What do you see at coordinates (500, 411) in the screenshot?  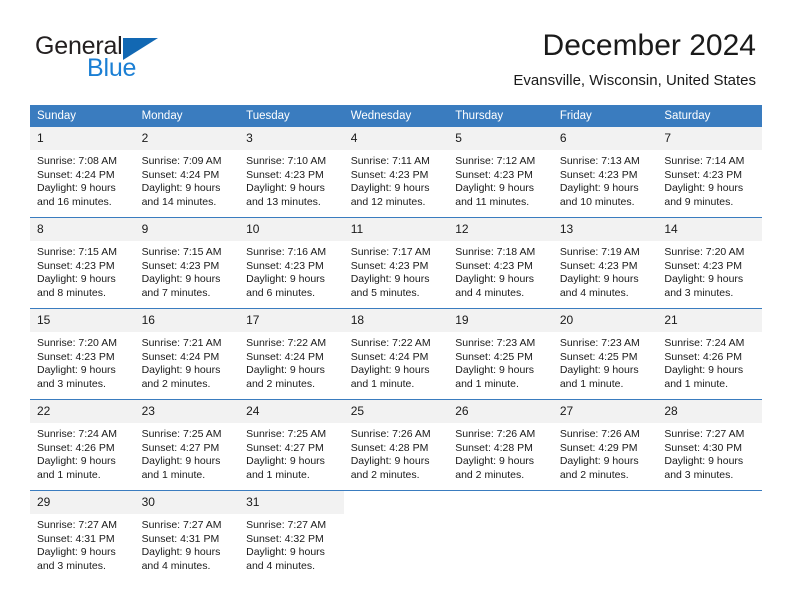 I see `day-number: 26` at bounding box center [500, 411].